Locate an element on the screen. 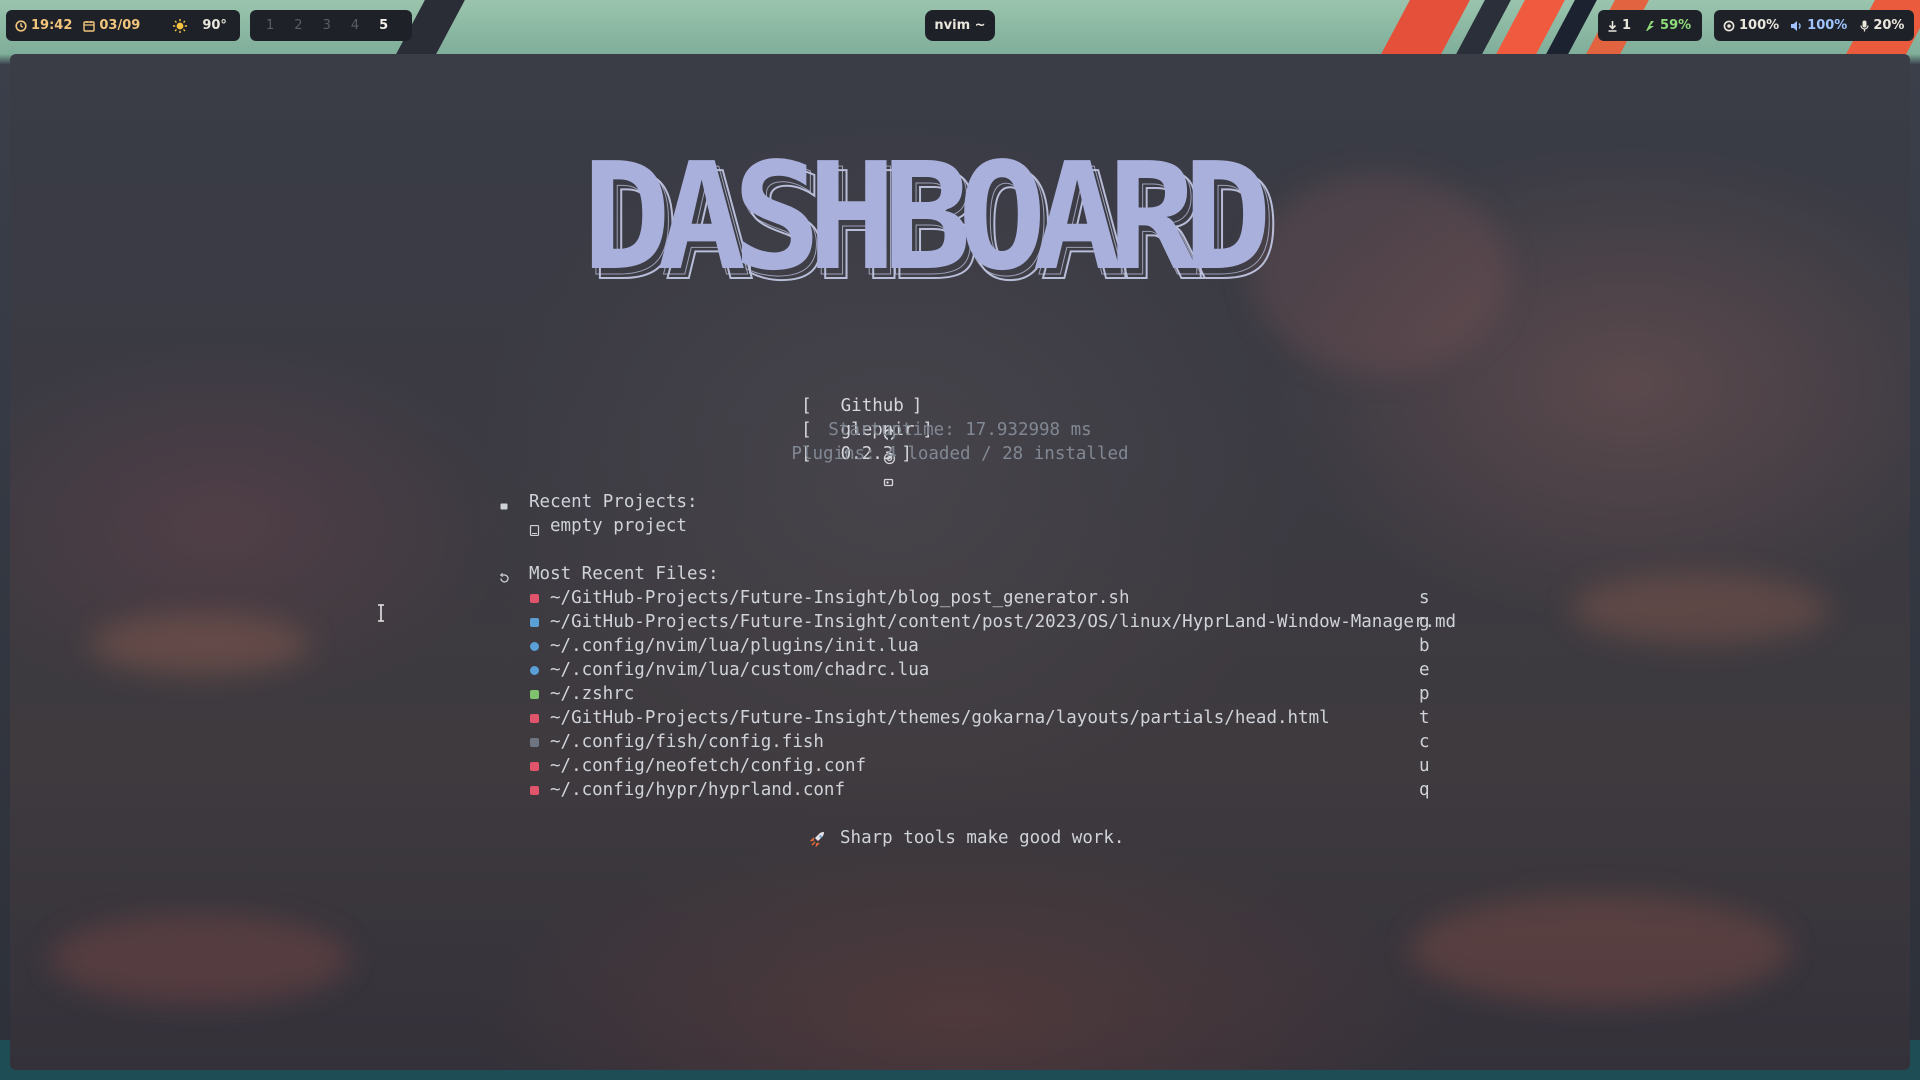  history-icon is located at coordinates (504, 576).